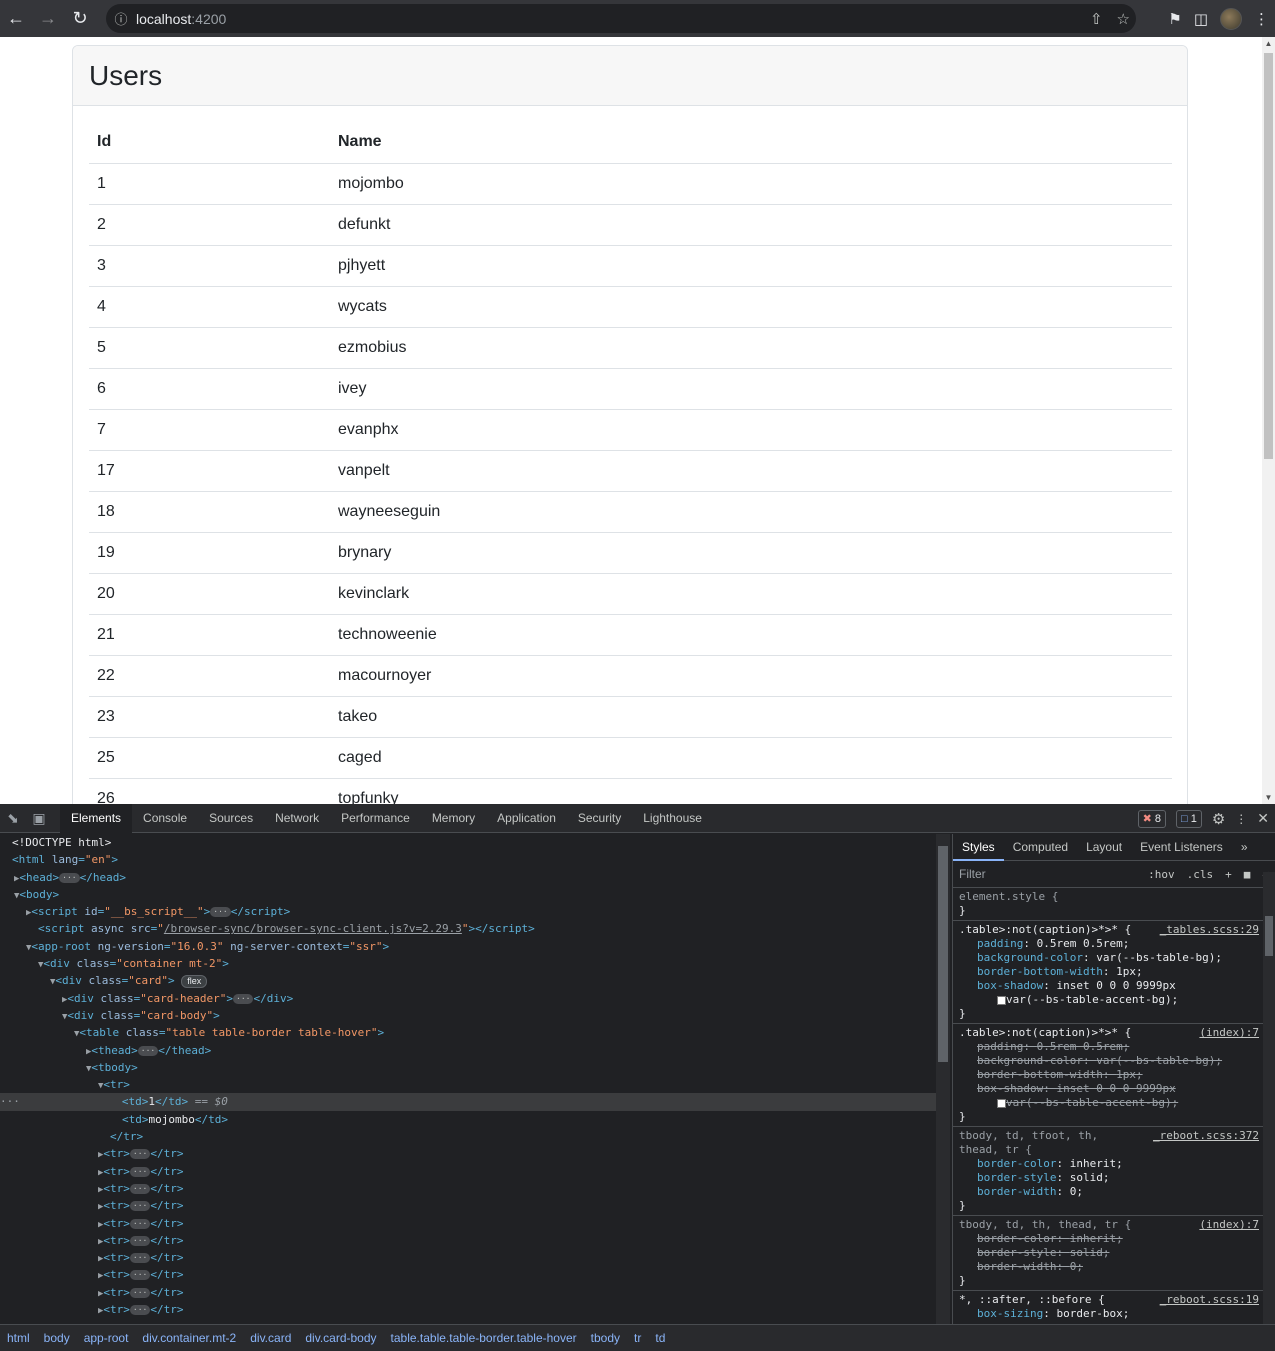 Image resolution: width=1275 pixels, height=1351 pixels. What do you see at coordinates (630, 348) in the screenshot?
I see `table-row: 5 ezmobius` at bounding box center [630, 348].